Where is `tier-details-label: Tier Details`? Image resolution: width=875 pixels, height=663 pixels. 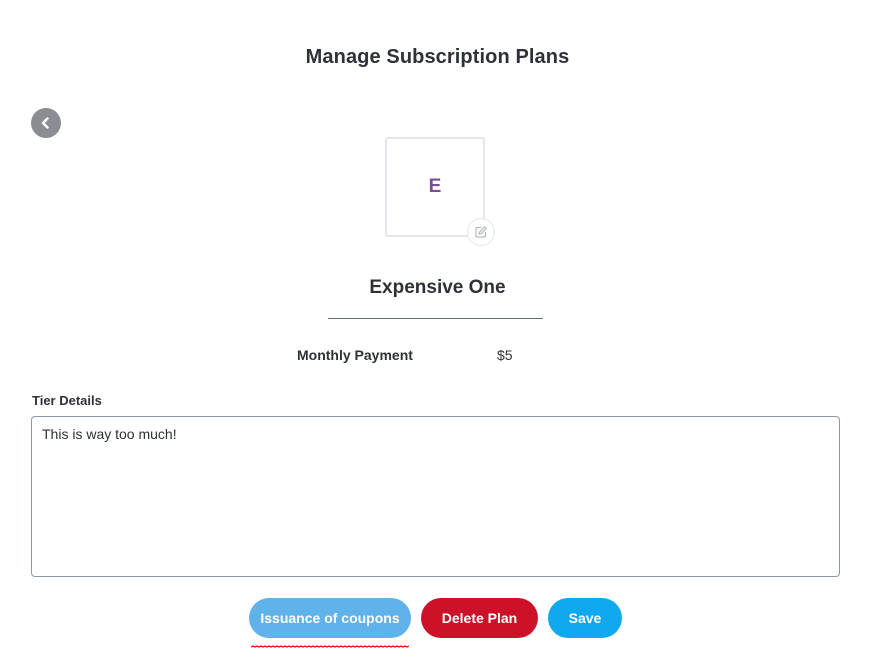
tier-details-label: Tier Details is located at coordinates (67, 400).